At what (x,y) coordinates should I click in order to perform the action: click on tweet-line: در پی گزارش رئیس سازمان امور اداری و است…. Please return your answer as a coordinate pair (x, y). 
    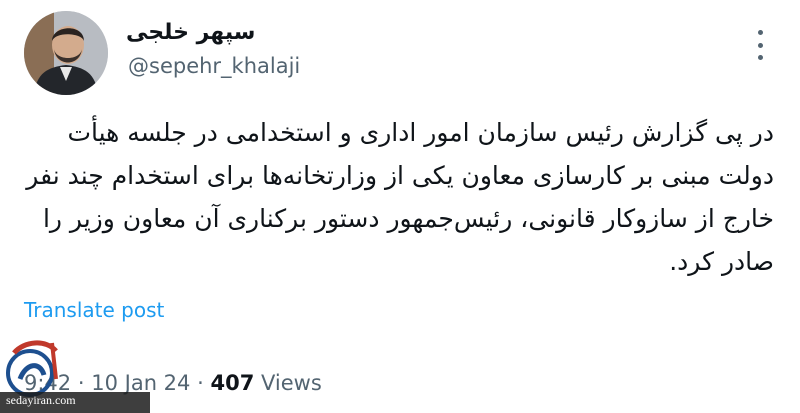
    Looking at the image, I should click on (420, 132).